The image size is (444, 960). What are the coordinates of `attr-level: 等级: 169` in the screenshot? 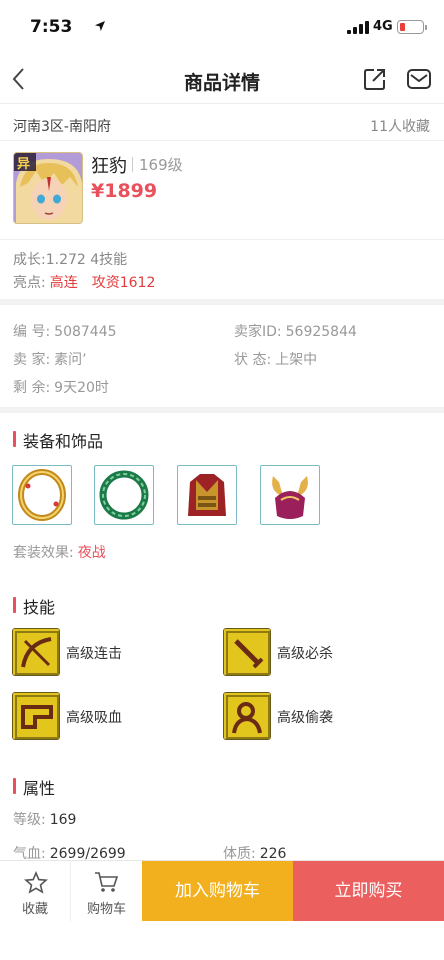 It's located at (45, 820).